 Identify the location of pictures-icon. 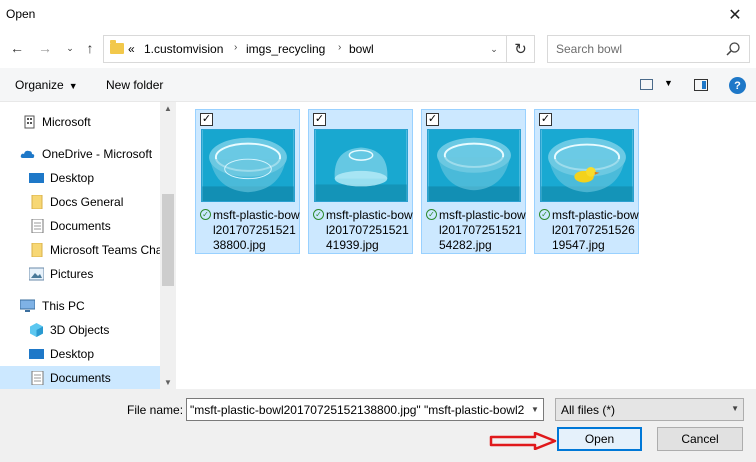
(36, 274).